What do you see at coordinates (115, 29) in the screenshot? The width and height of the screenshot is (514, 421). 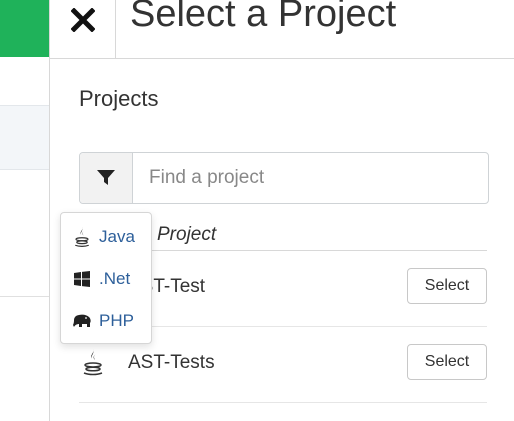 I see `header-divider` at bounding box center [115, 29].